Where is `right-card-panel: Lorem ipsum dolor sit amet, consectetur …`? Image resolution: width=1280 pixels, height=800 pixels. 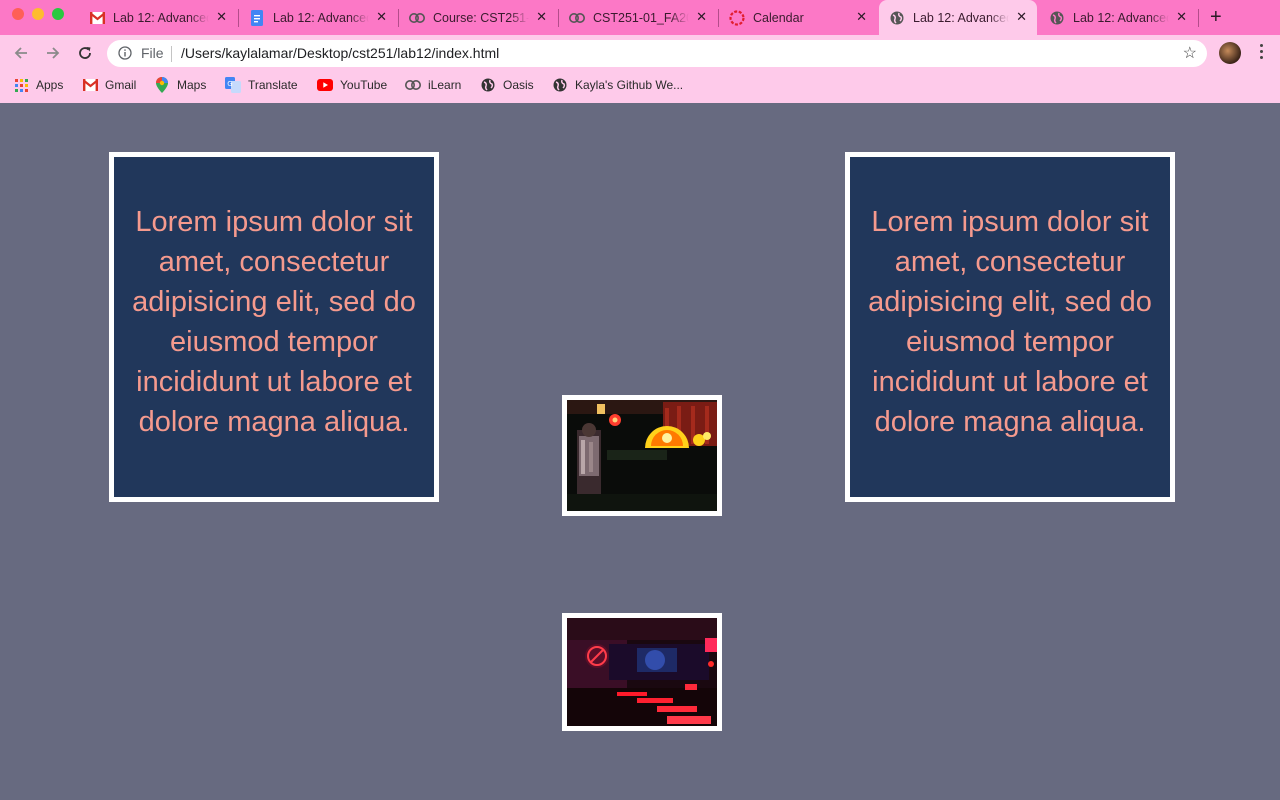
right-card-panel: Lorem ipsum dolor sit amet, consectetur … is located at coordinates (1010, 327).